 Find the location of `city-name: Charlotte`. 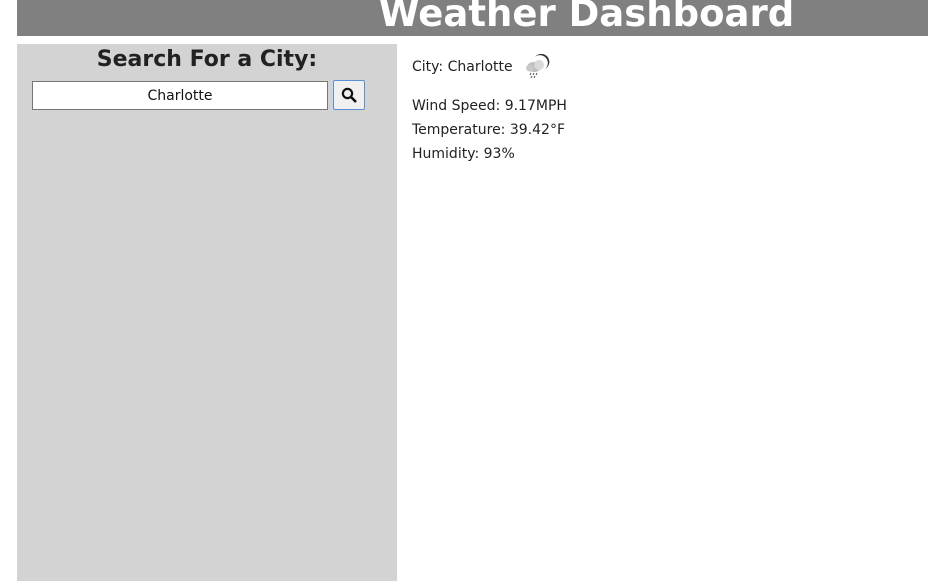

city-name: Charlotte is located at coordinates (480, 67).